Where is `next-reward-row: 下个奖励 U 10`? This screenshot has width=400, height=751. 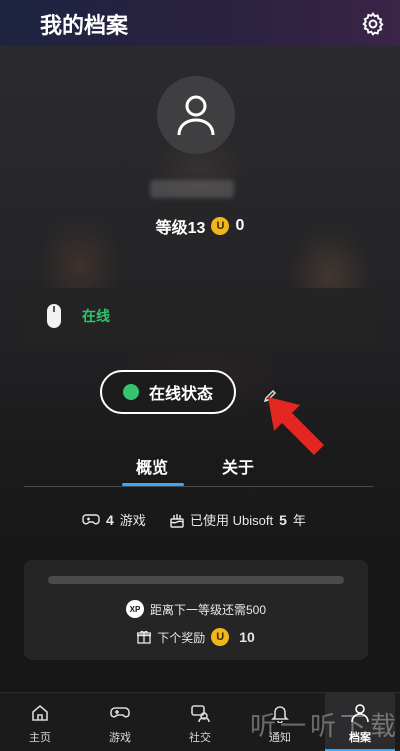
next-reward-row: 下个奖励 U 10 is located at coordinates (196, 637).